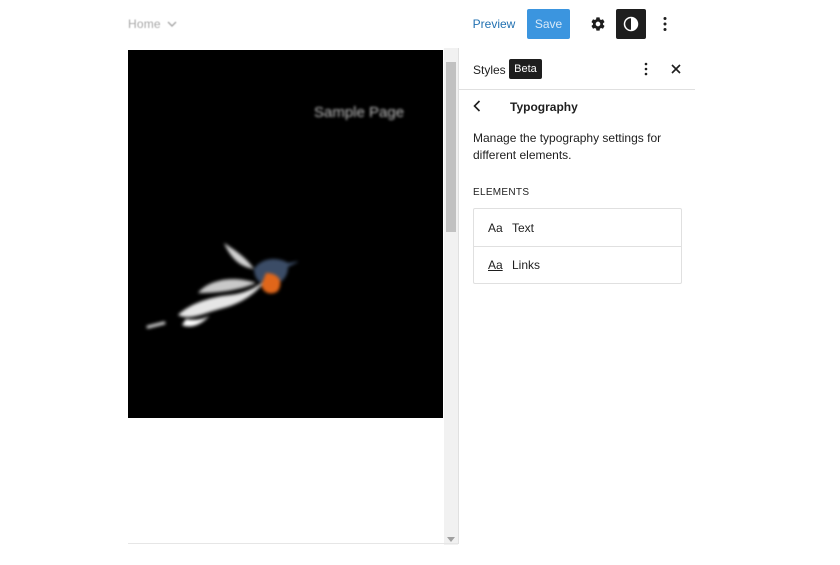  I want to click on document-title: Home, so click(144, 24).